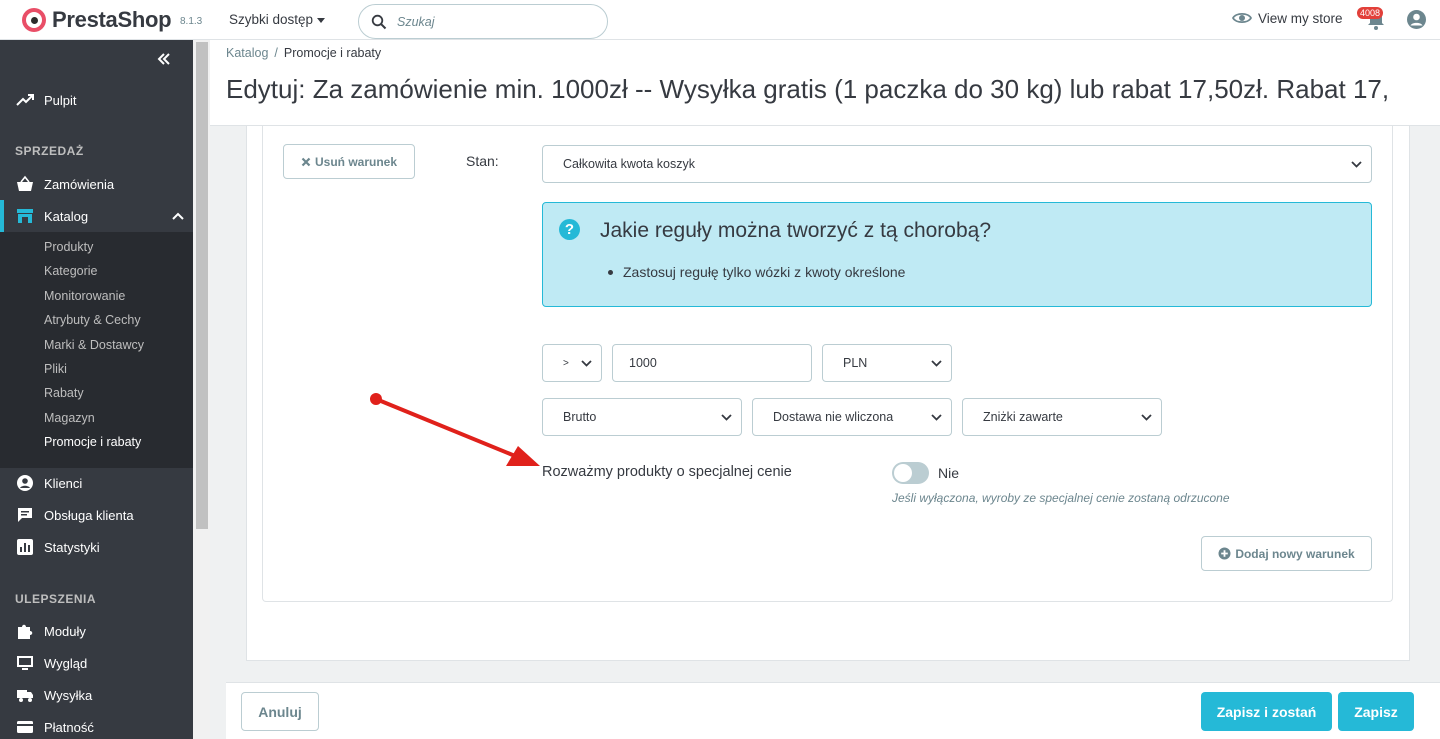 The width and height of the screenshot is (1440, 739). I want to click on sidebar-item-label: Zamówienia, so click(79, 184).